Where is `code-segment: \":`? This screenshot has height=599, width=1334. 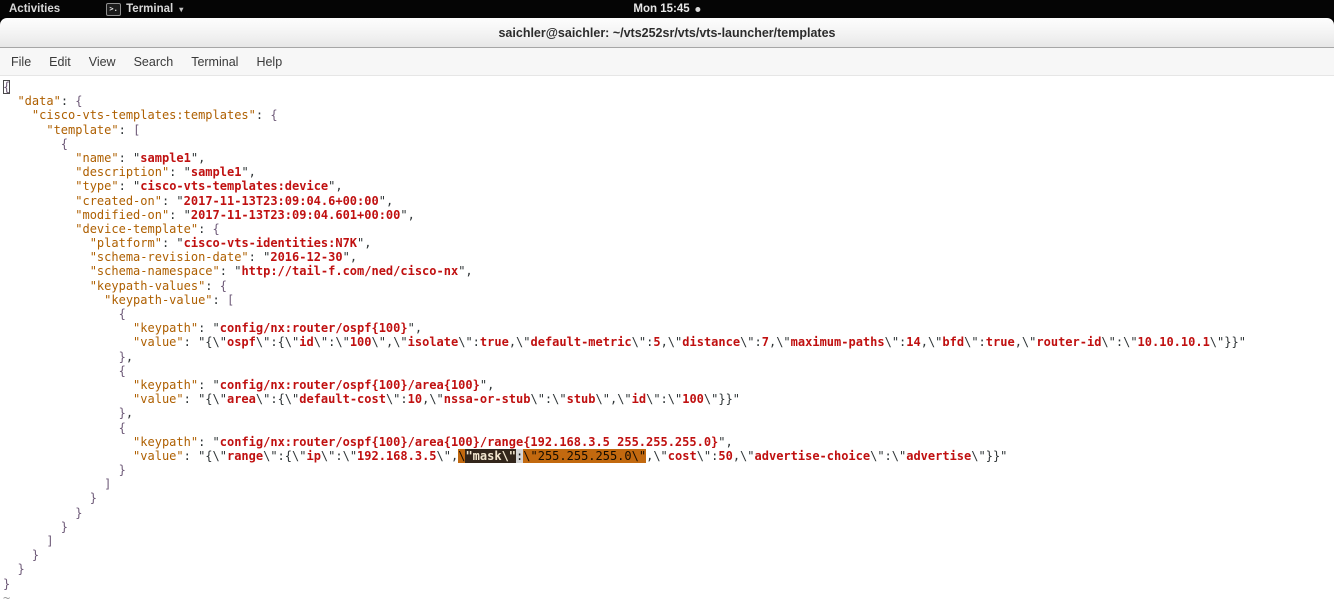 code-segment: \": is located at coordinates (469, 342).